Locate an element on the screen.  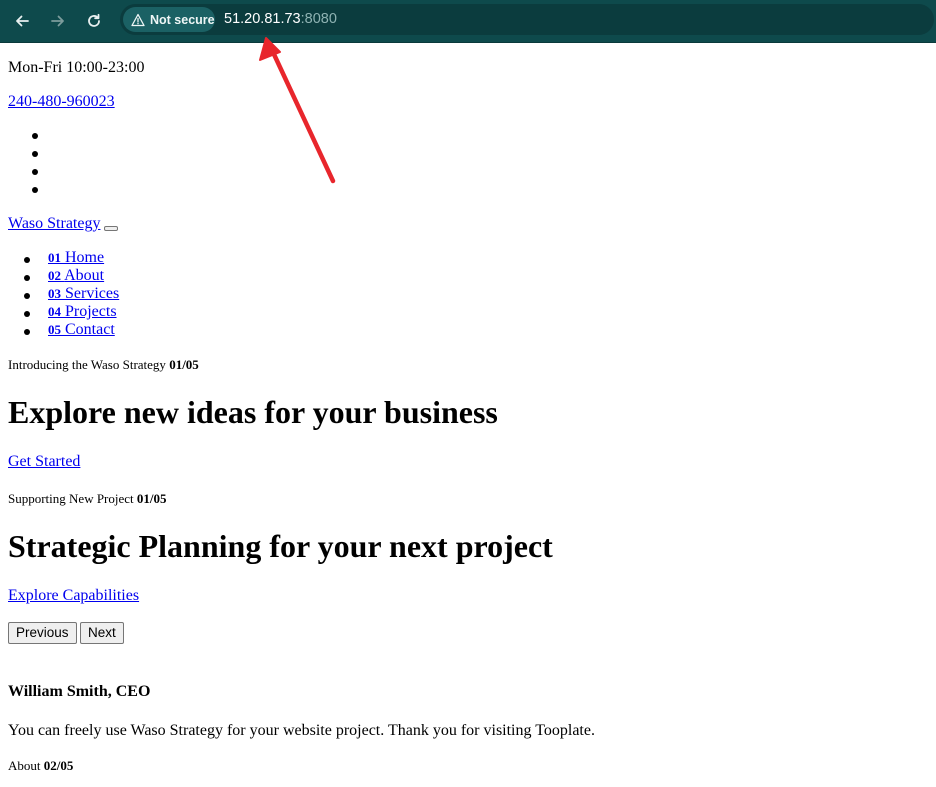
slide-kicker: Introducing the Waso Strategy 01/05 is located at coordinates (103, 365).